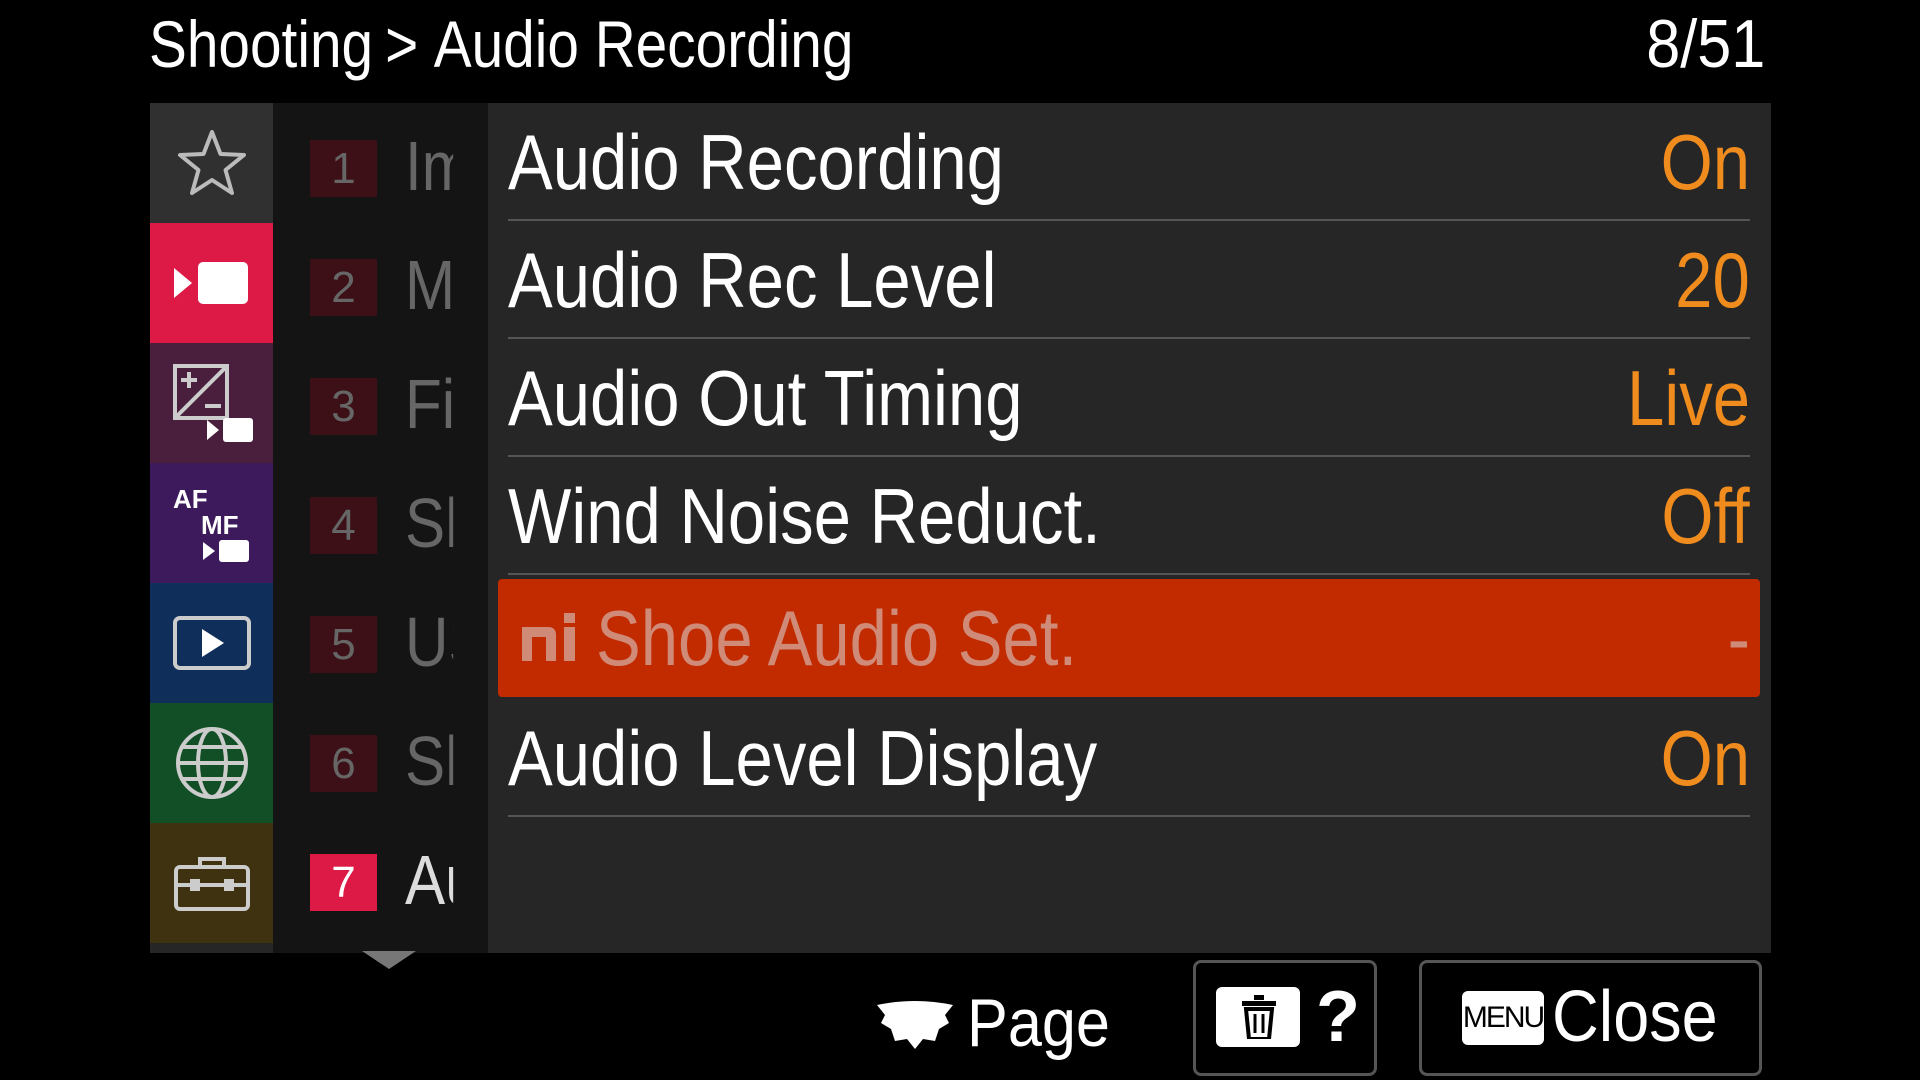 Image resolution: width=1920 pixels, height=1080 pixels. I want to click on setting-audio-out-timing: Audio Out Timing Live, so click(1129, 398).